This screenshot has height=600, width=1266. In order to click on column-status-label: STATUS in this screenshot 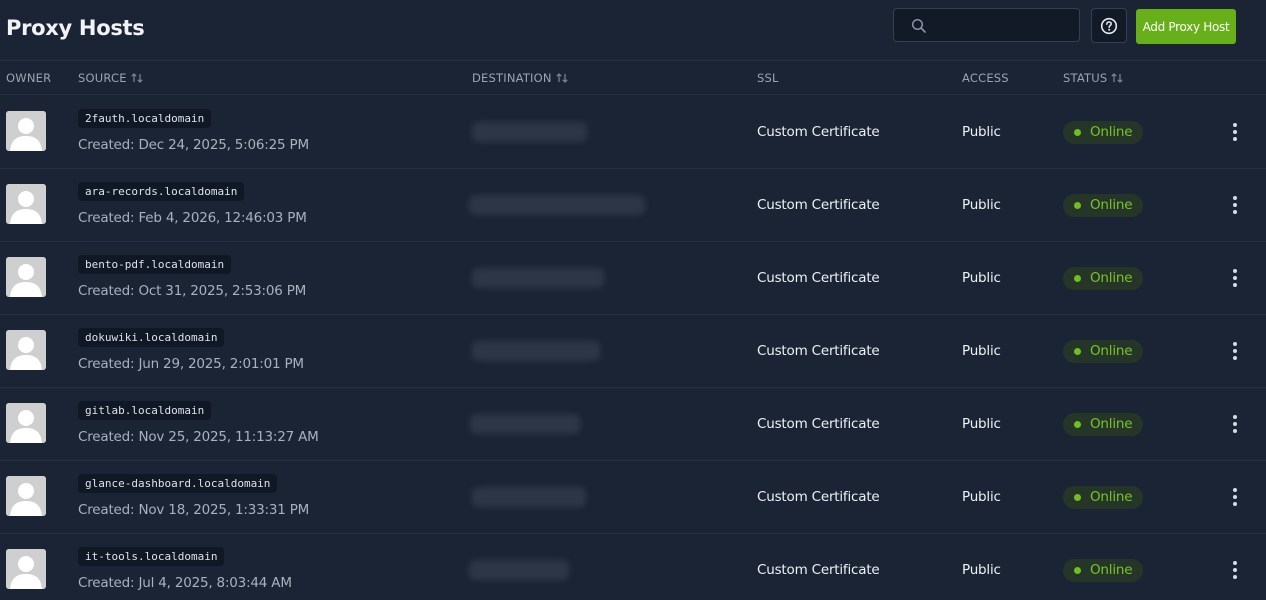, I will do `click(1085, 78)`.